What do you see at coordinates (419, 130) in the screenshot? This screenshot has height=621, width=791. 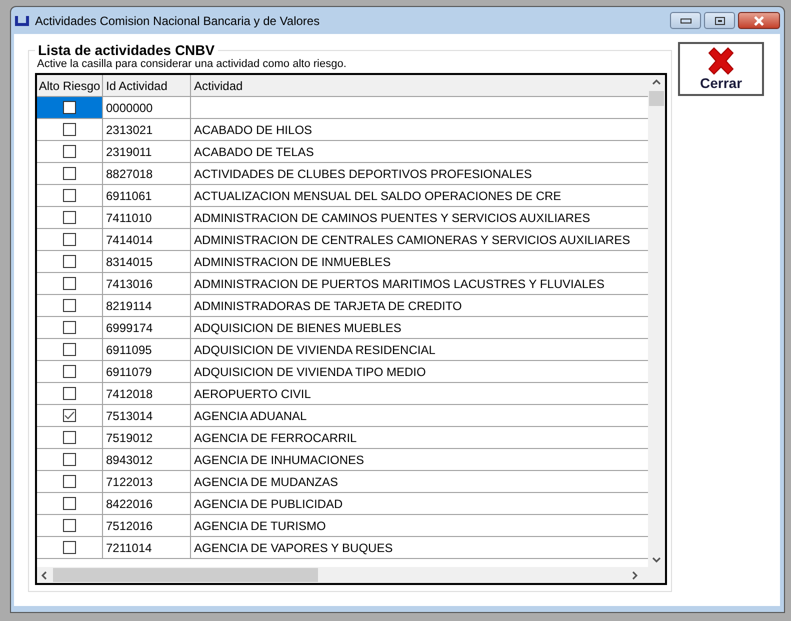 I see `table-cell: ACABADO DE HILOS` at bounding box center [419, 130].